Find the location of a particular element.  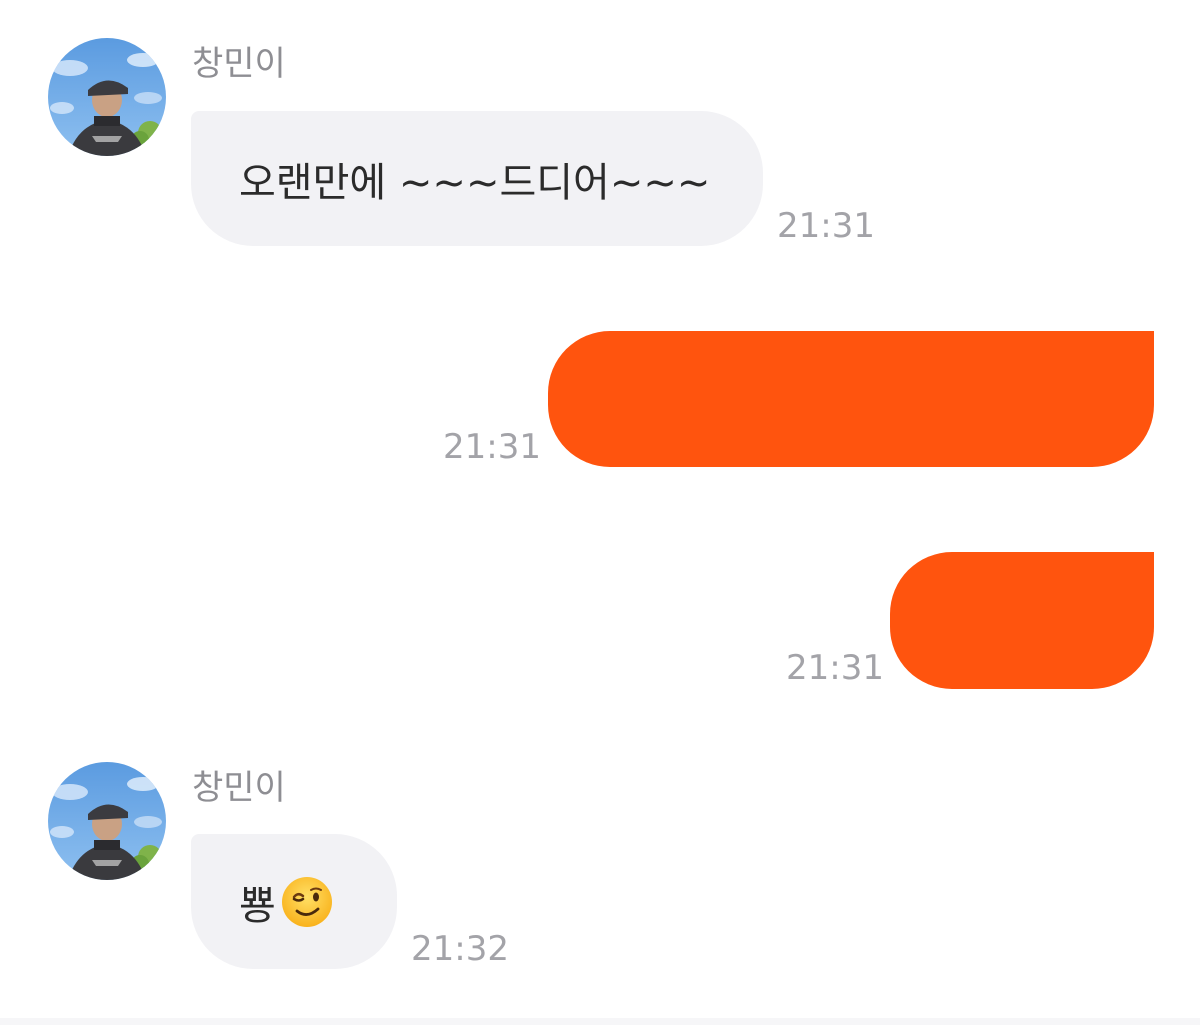

bottom-divider is located at coordinates (600, 1021).